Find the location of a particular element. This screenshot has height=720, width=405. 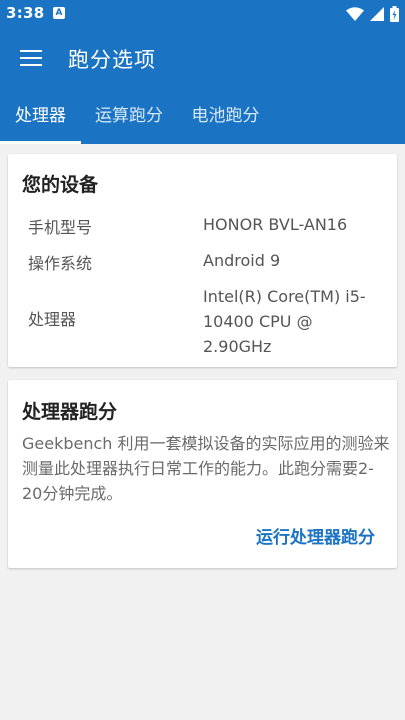

status-icons is located at coordinates (372, 14).